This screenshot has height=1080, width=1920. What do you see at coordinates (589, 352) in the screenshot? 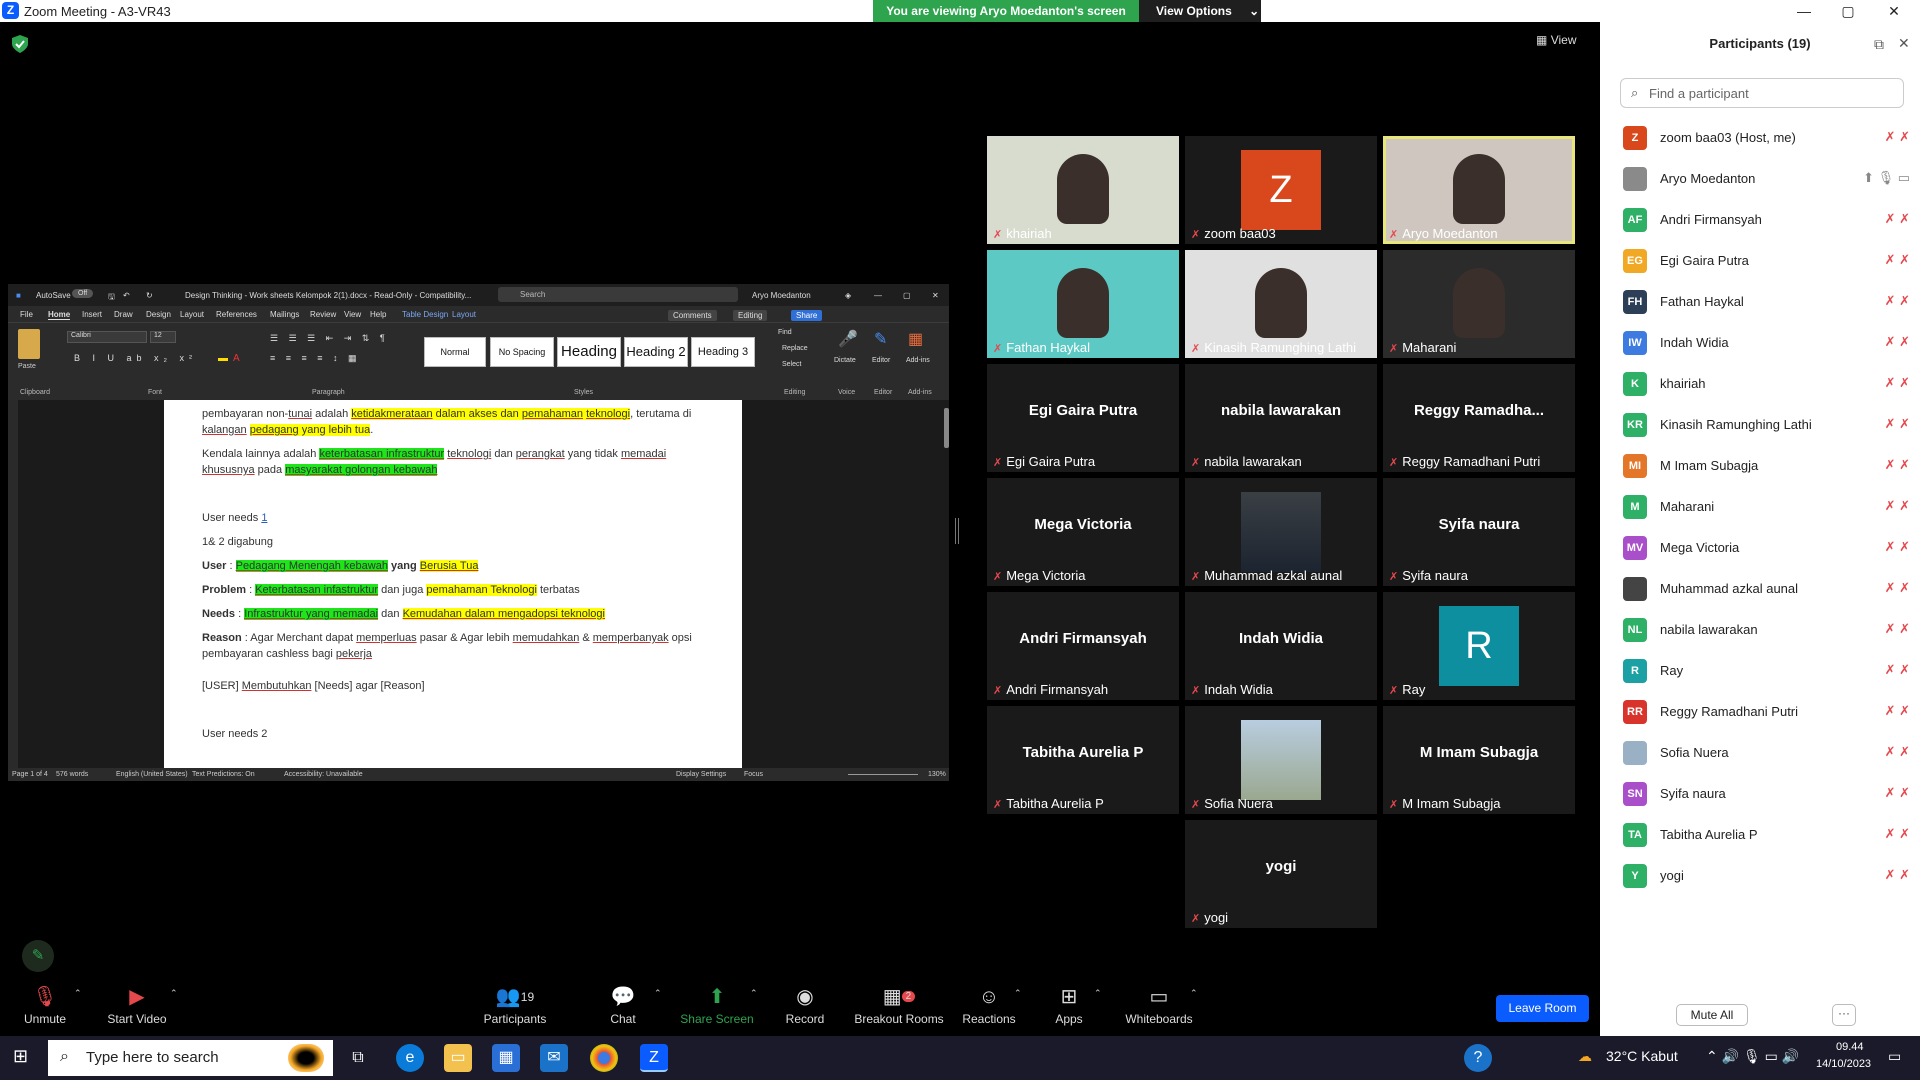
I see `style-heading: Heading` at bounding box center [589, 352].